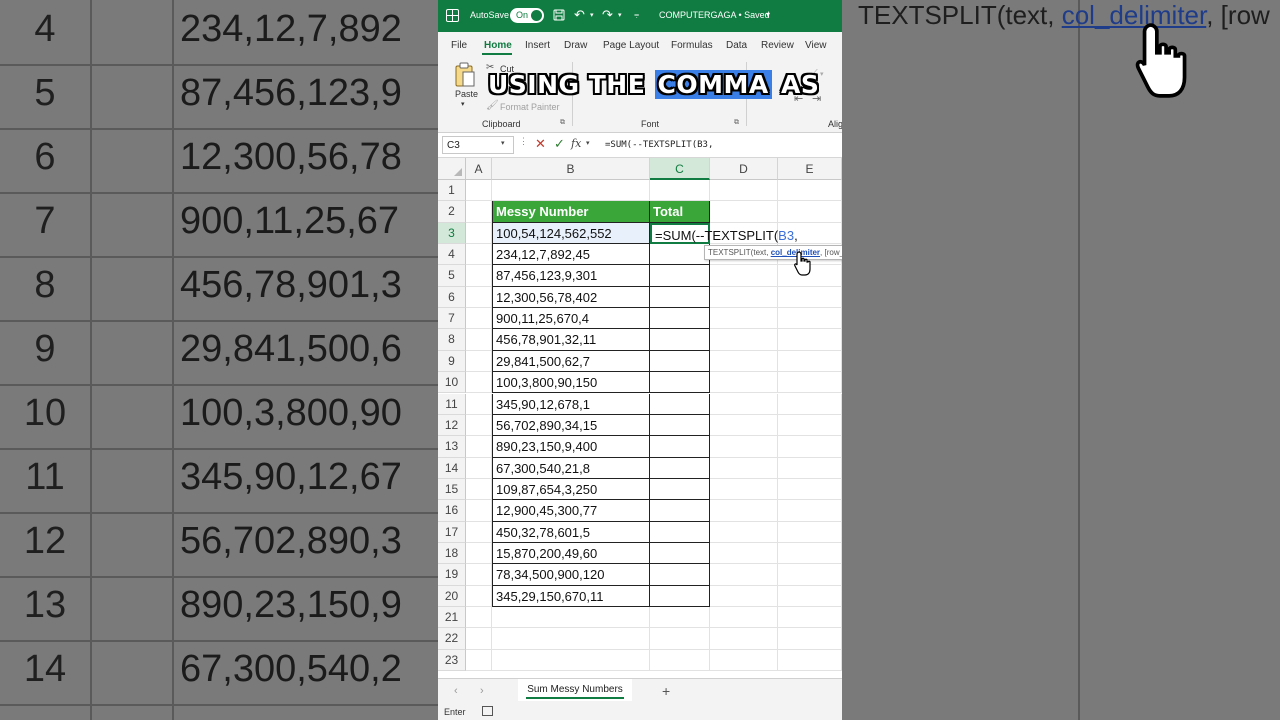 This screenshot has width=1280, height=720. Describe the element at coordinates (680, 276) in the screenshot. I see `cell-c5` at that location.